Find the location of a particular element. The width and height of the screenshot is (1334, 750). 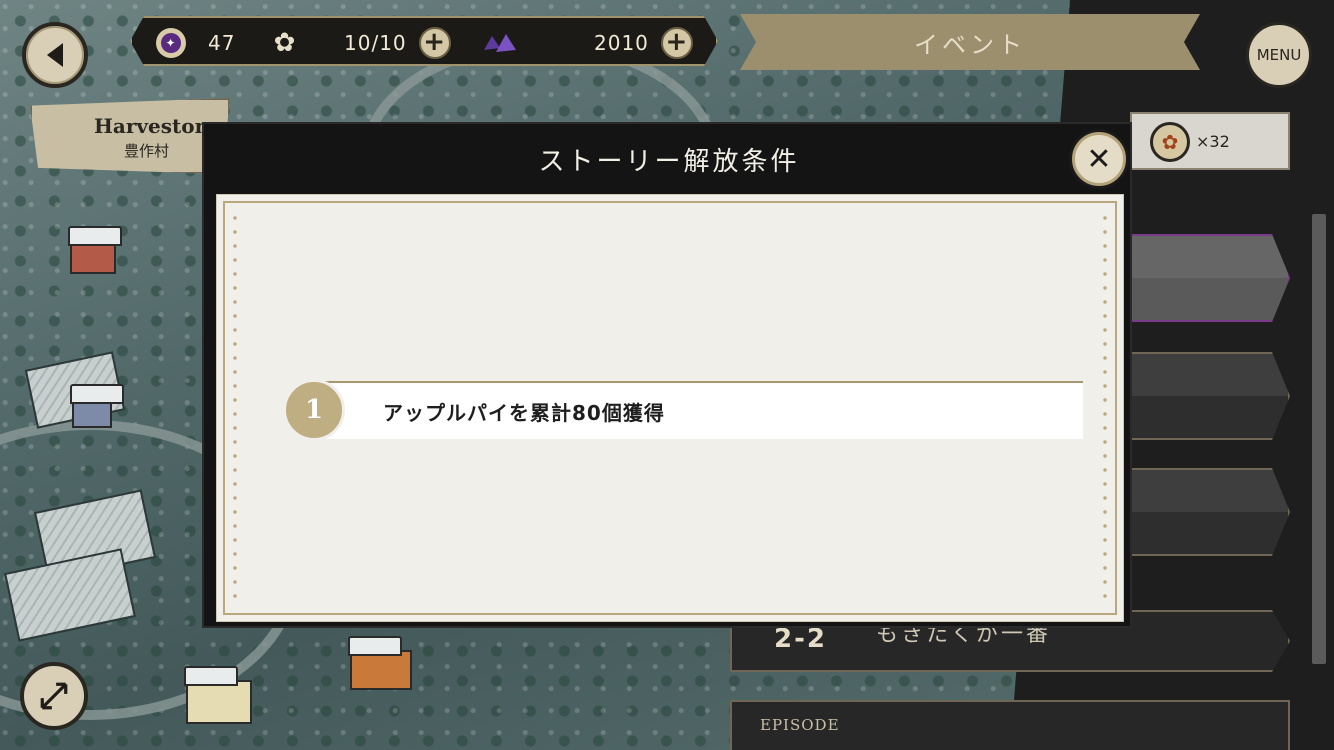

condition-bar: アップルパイを累計80個獲得 is located at coordinates (693, 410).